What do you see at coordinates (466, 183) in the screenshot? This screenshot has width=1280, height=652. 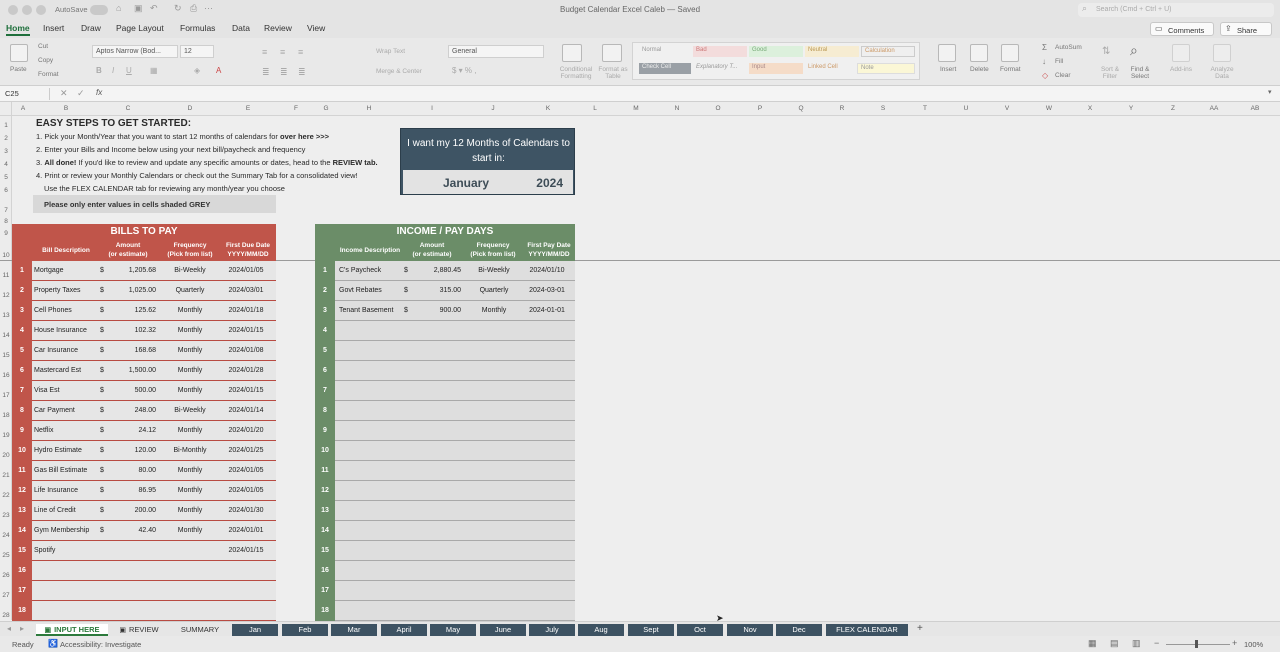 I see `start-month-cell: January` at bounding box center [466, 183].